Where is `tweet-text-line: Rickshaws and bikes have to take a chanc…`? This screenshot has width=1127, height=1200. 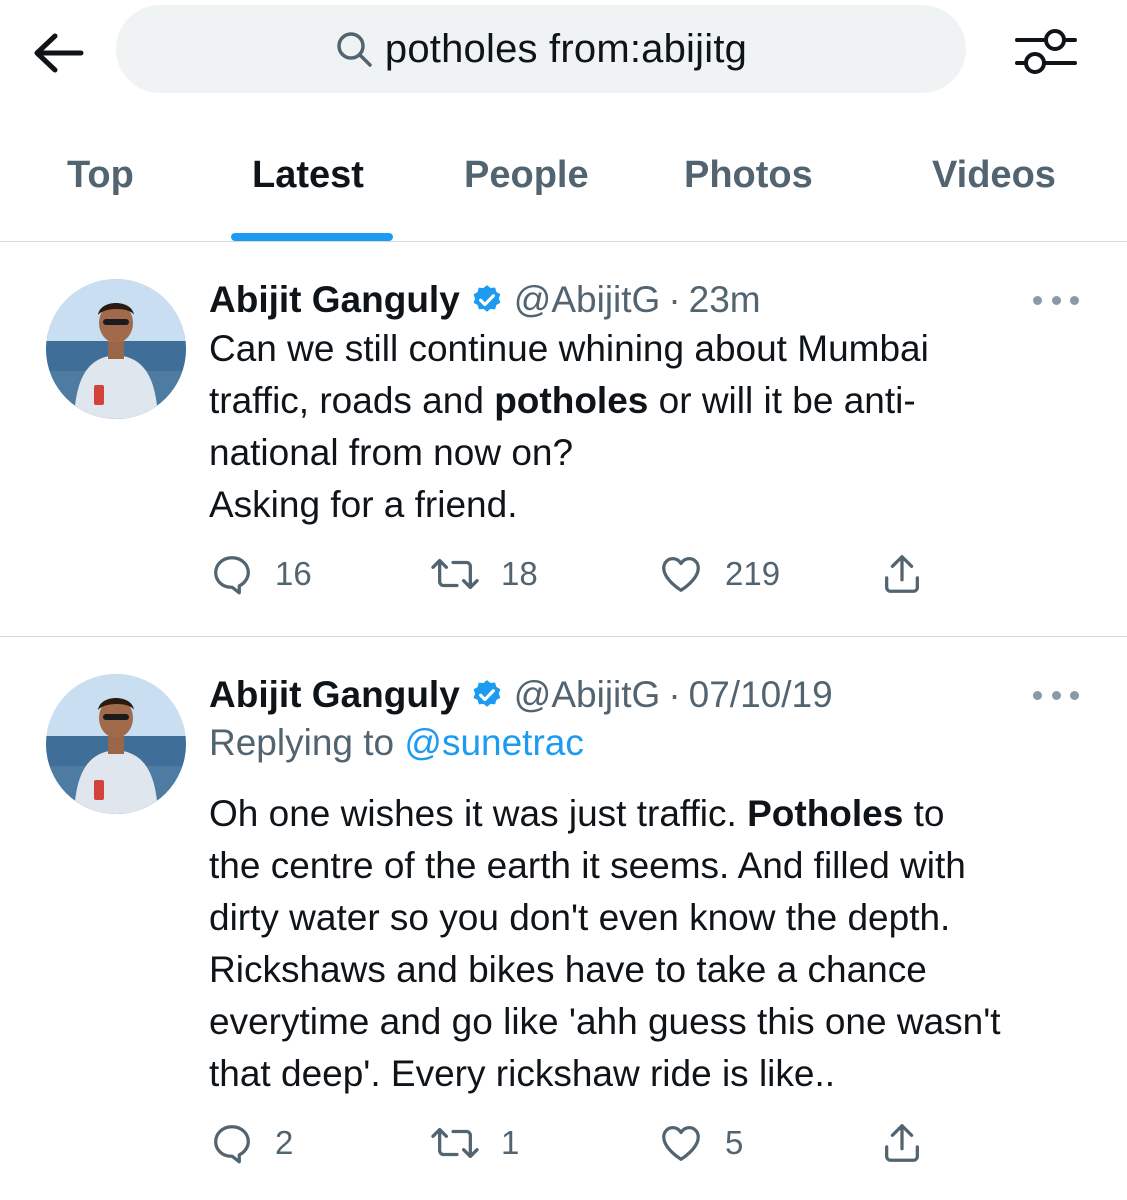
tweet-text-line: Rickshaws and bikes have to take a chanc… is located at coordinates (568, 969).